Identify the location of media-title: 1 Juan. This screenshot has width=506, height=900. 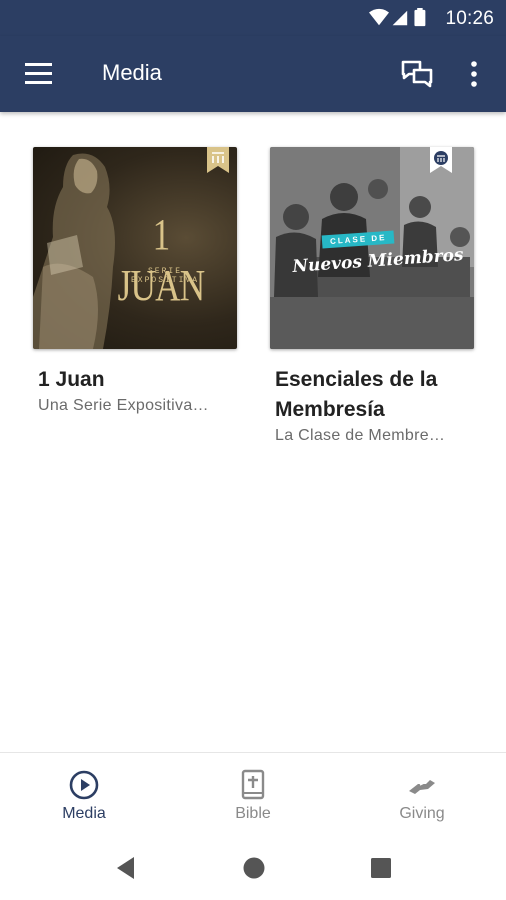
(71, 379).